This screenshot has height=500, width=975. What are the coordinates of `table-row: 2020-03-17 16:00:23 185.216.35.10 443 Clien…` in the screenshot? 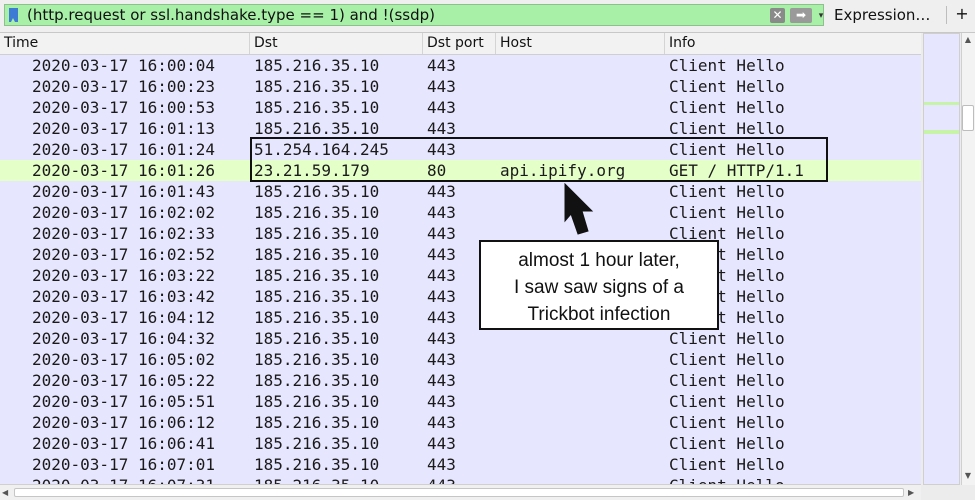 It's located at (460, 86).